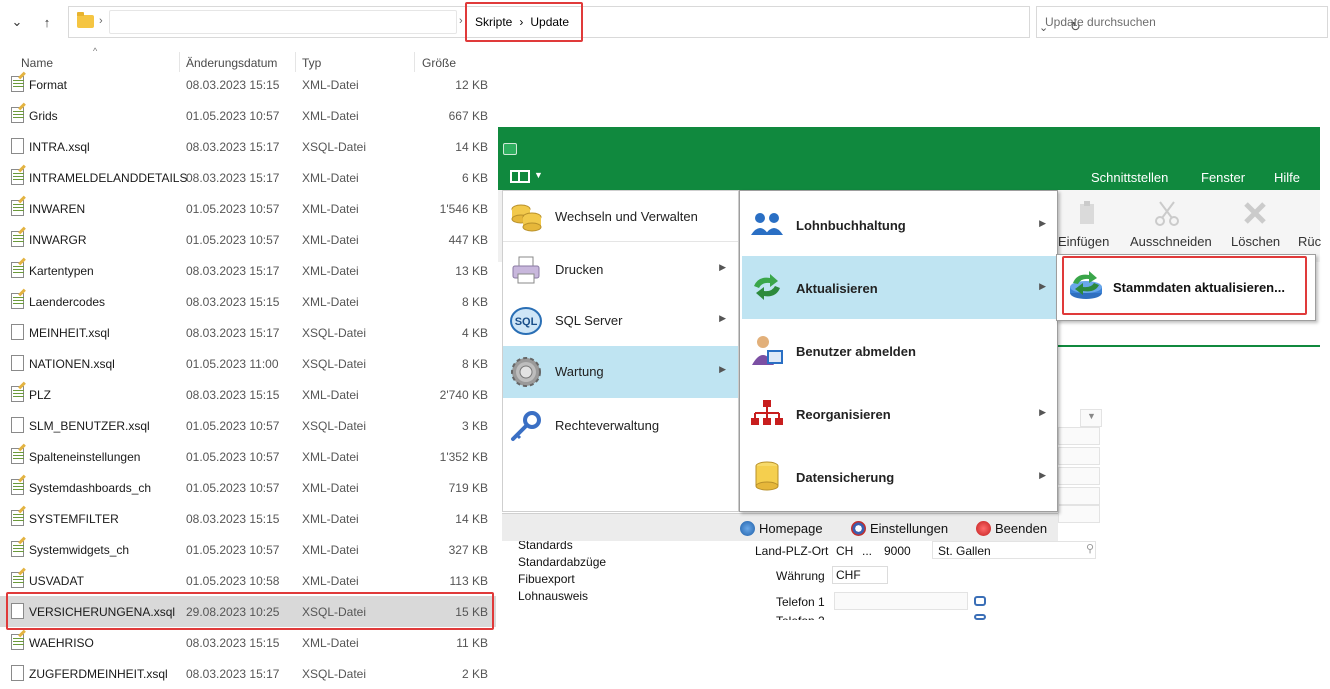 The width and height of the screenshot is (1330, 689). I want to click on menu-fenster: Fenster, so click(1223, 177).